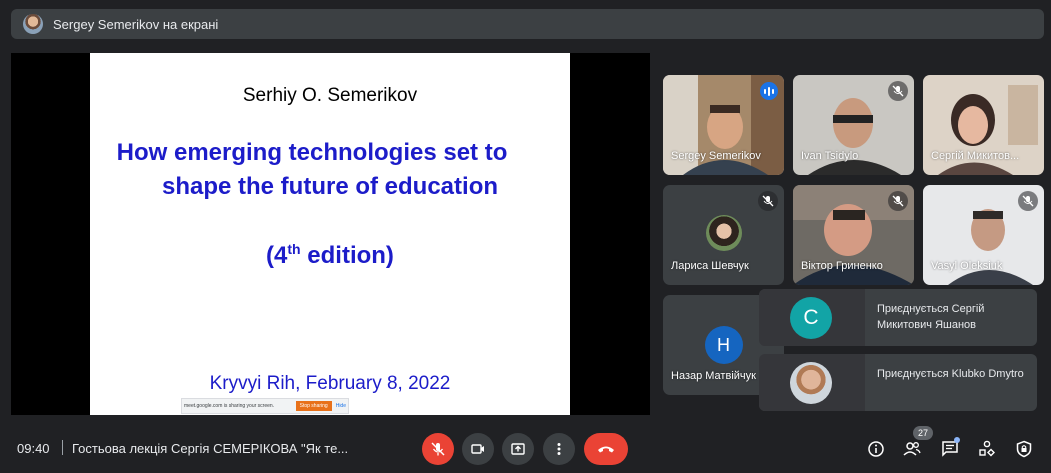 Image resolution: width=1051 pixels, height=473 pixels. What do you see at coordinates (723, 345) in the screenshot?
I see `participant-avatar: H` at bounding box center [723, 345].